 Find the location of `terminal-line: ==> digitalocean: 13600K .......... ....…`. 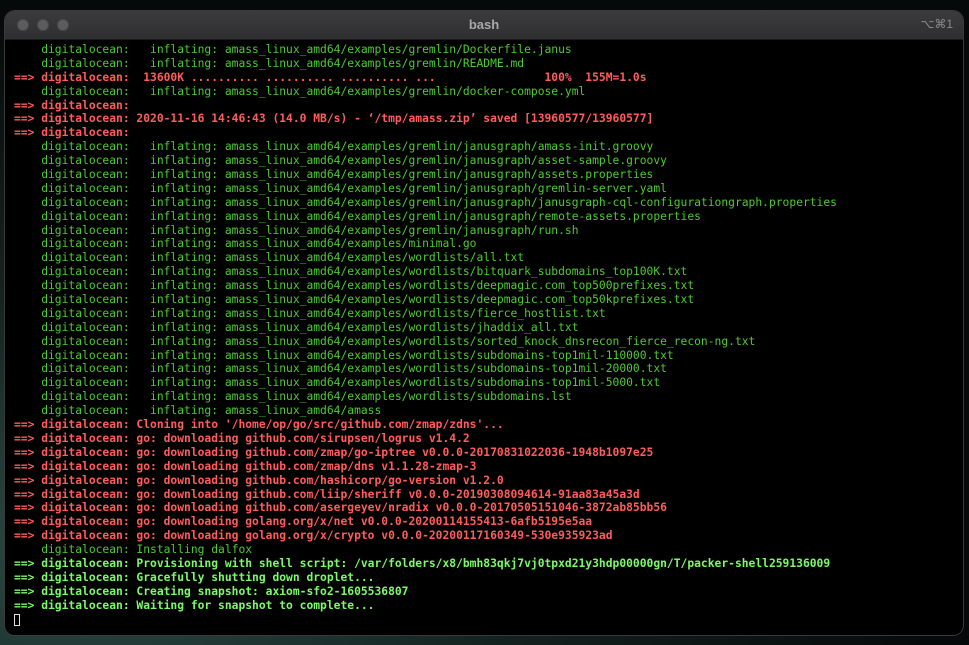

terminal-line: ==> digitalocean: 13600K .......... ....… is located at coordinates (330, 77).